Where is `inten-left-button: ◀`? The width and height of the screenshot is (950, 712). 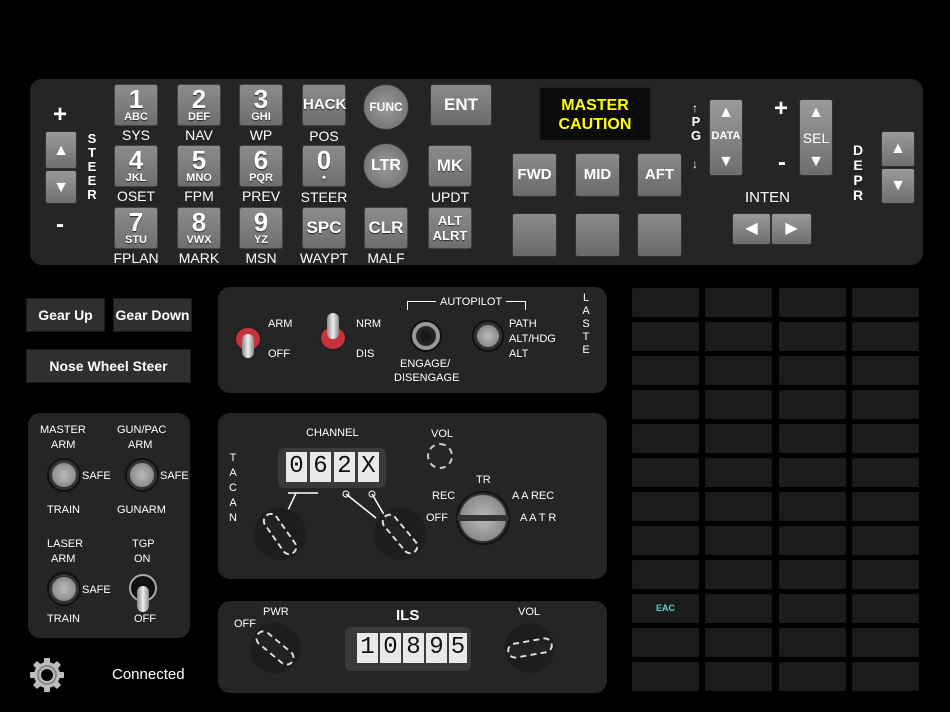
inten-left-button: ◀ is located at coordinates (751, 229).